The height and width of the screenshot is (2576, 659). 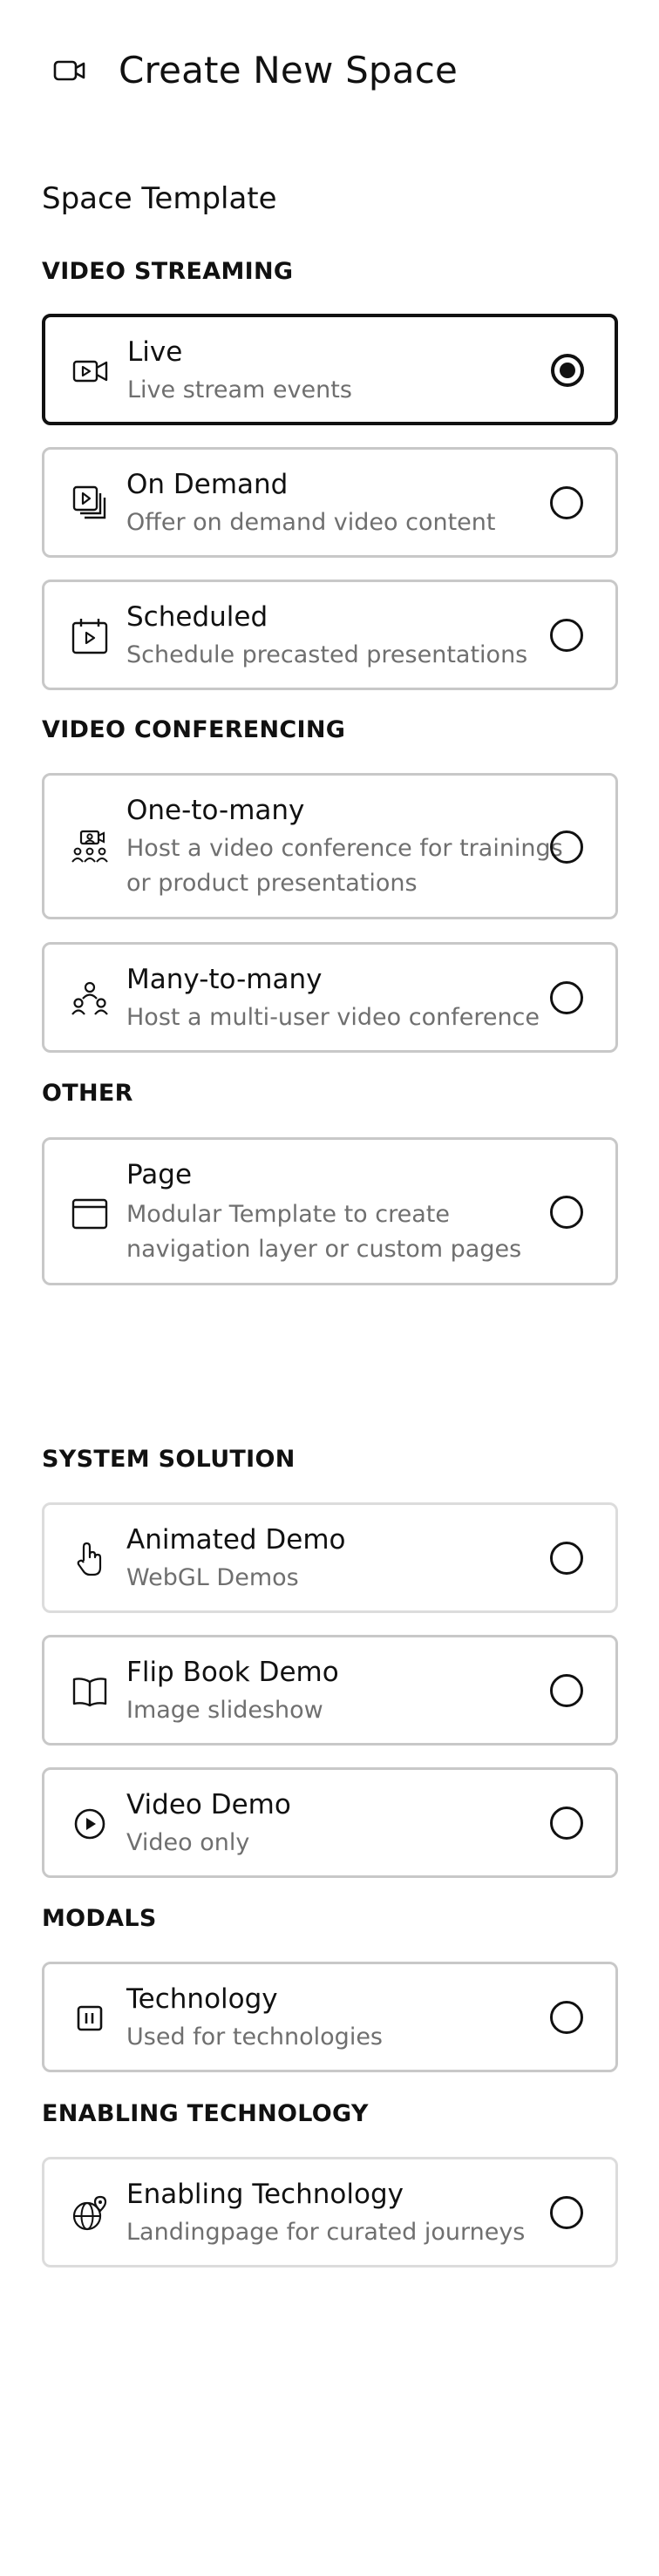 What do you see at coordinates (240, 390) in the screenshot?
I see `template-description: Live stream events` at bounding box center [240, 390].